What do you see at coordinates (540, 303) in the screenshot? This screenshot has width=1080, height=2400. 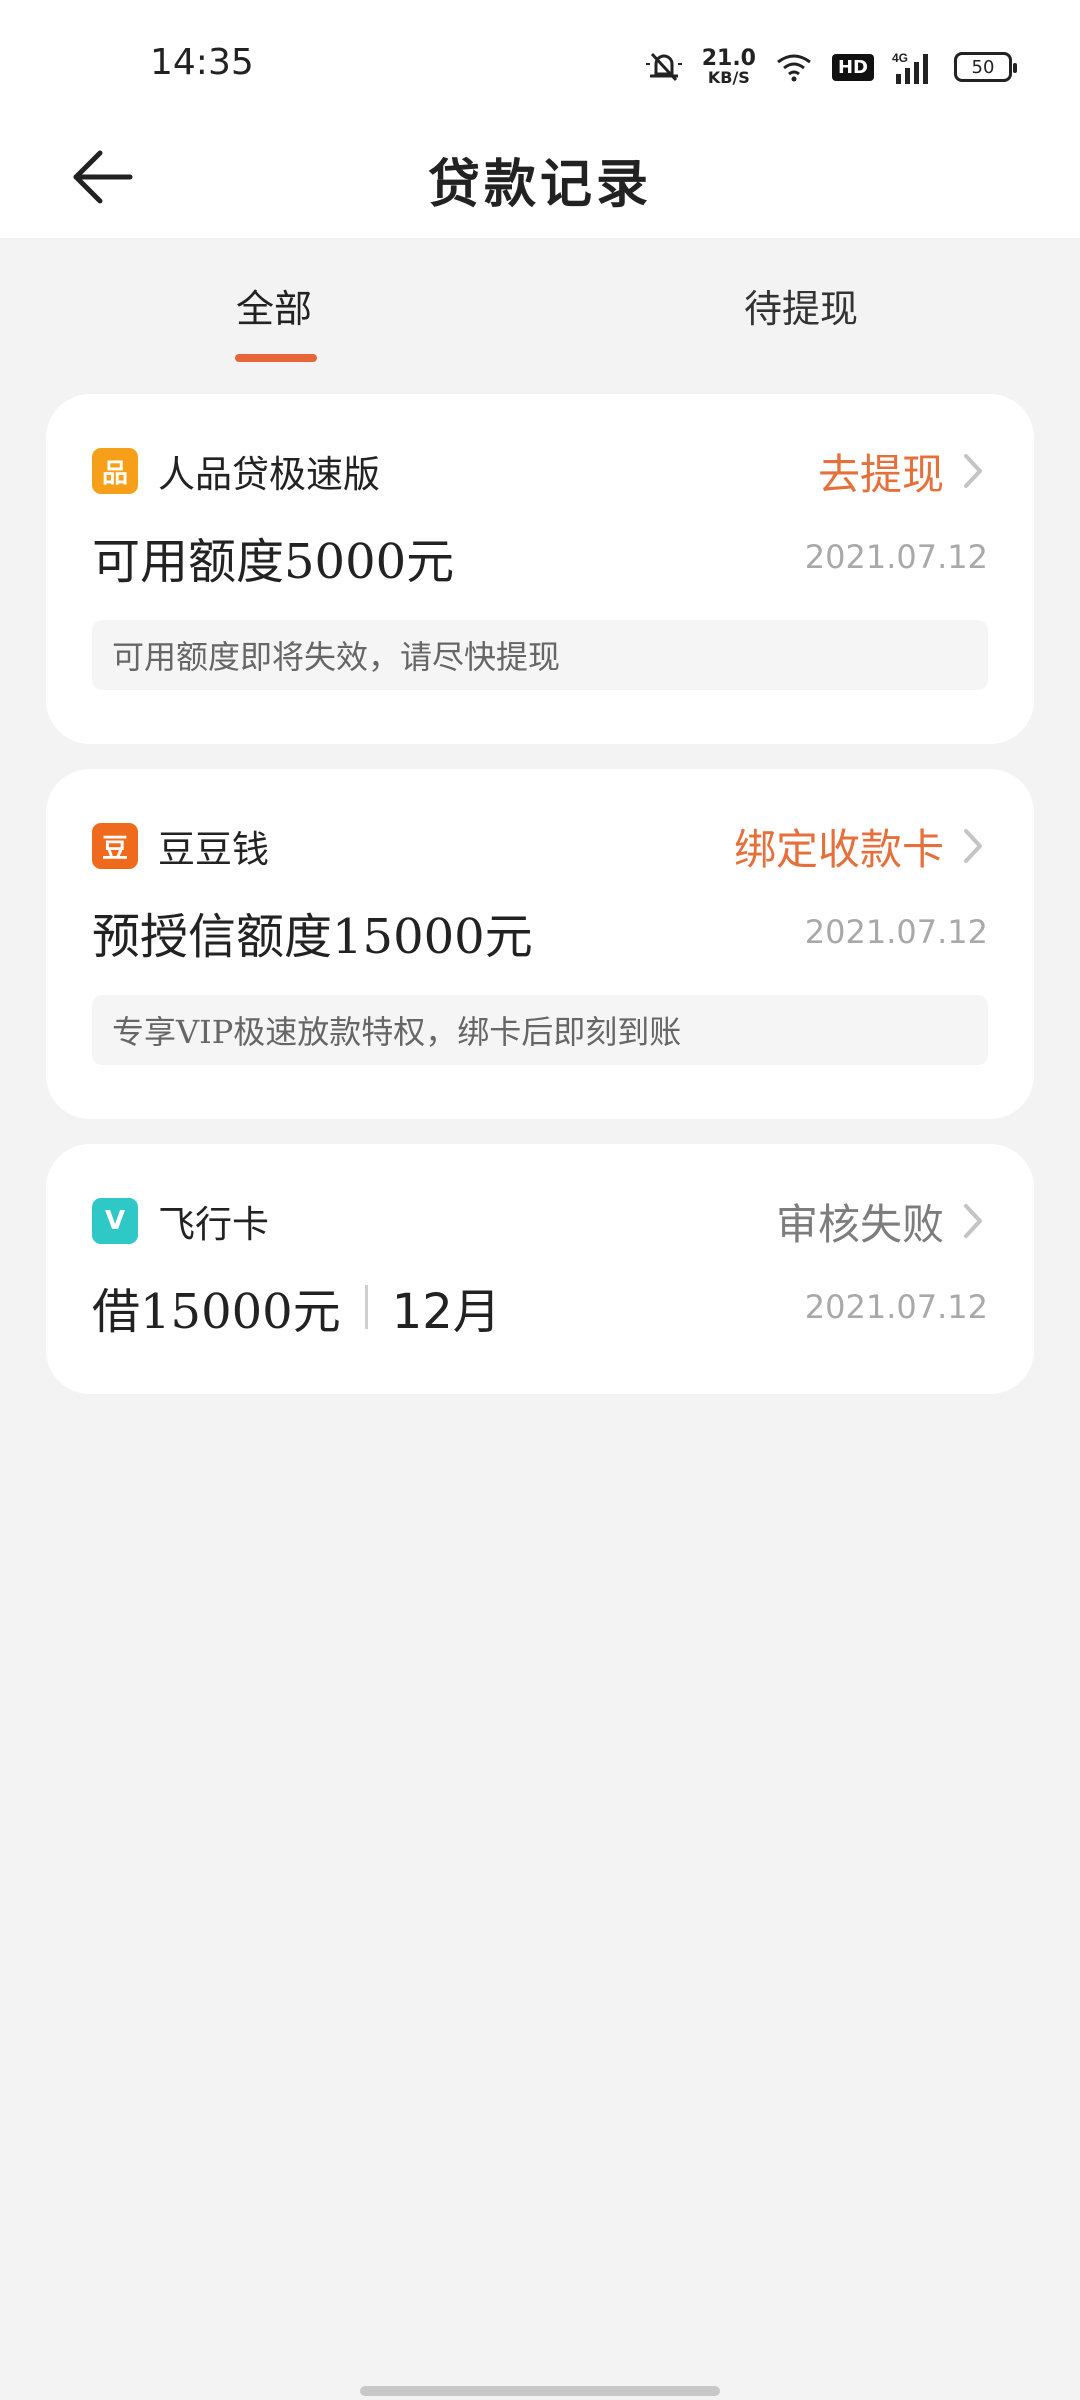 I see `tab-bar: 全部 待提现` at bounding box center [540, 303].